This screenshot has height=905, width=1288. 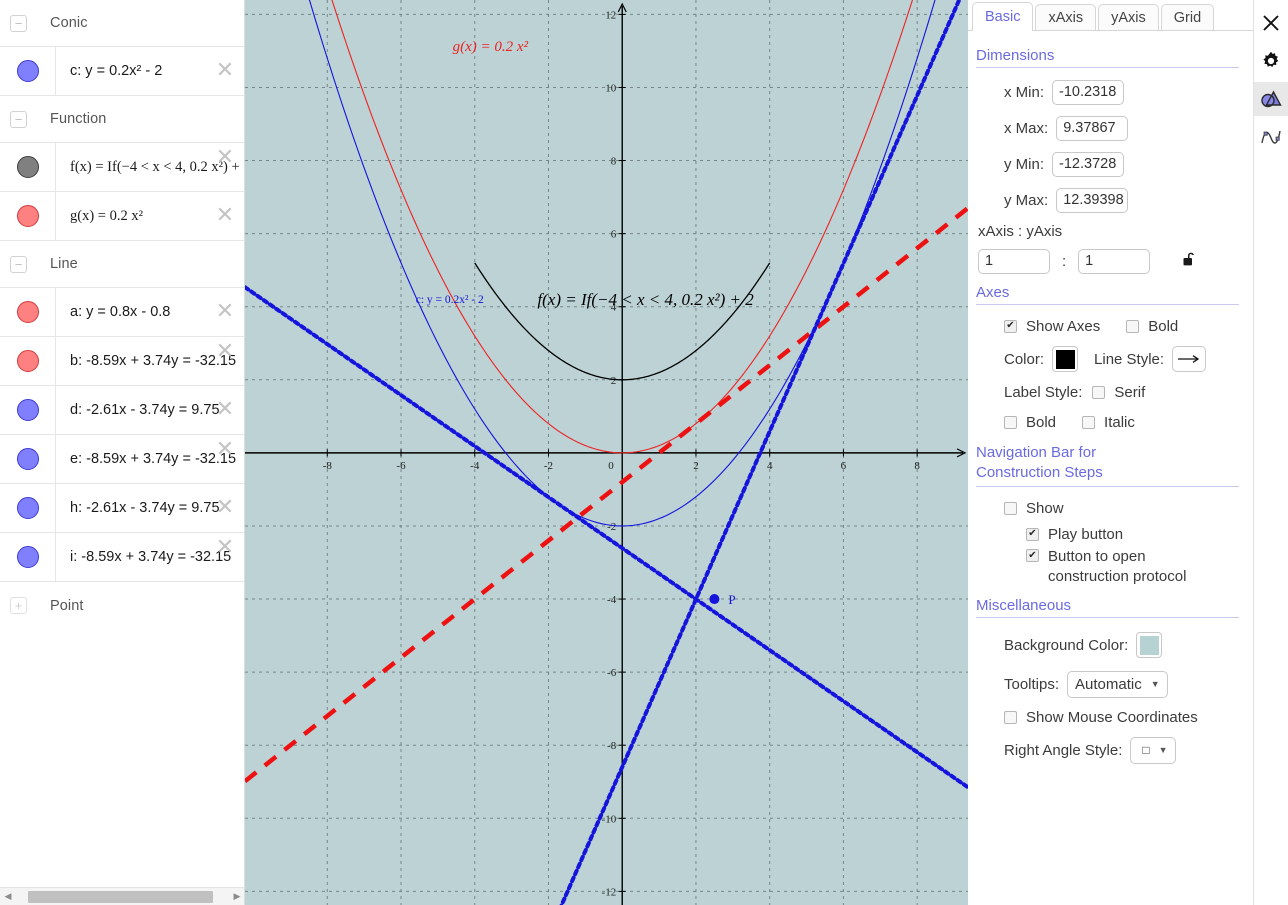 What do you see at coordinates (714, 599) in the screenshot?
I see `point-P` at bounding box center [714, 599].